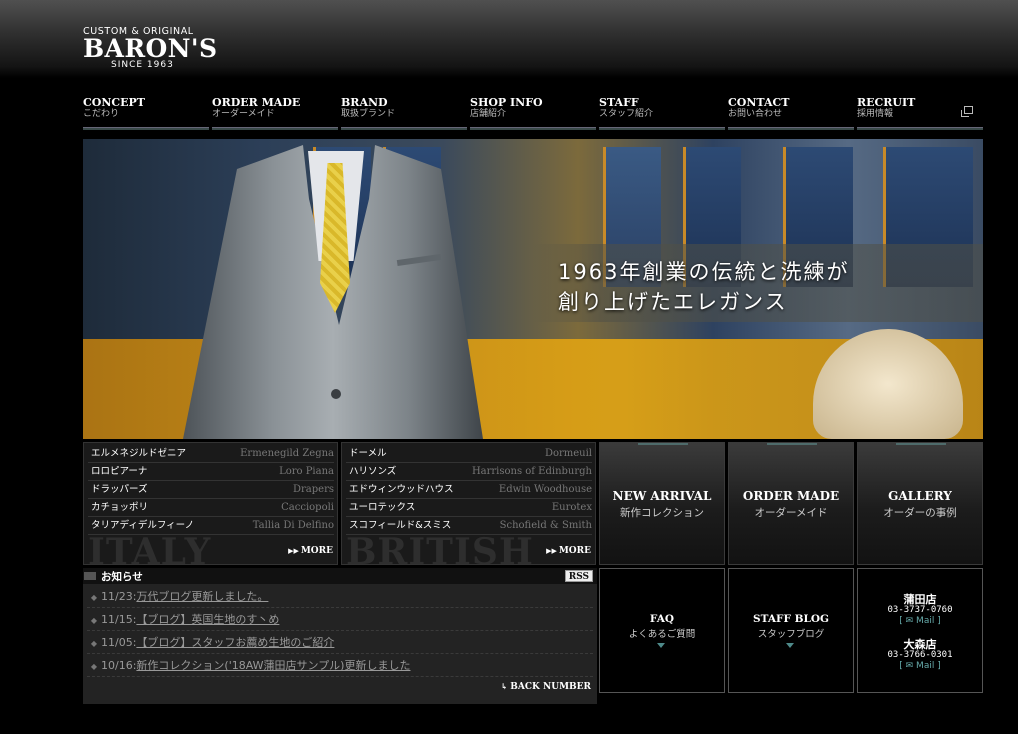  I want to click on brand-row: カチョッポリ Cacciopoli, so click(211, 508).